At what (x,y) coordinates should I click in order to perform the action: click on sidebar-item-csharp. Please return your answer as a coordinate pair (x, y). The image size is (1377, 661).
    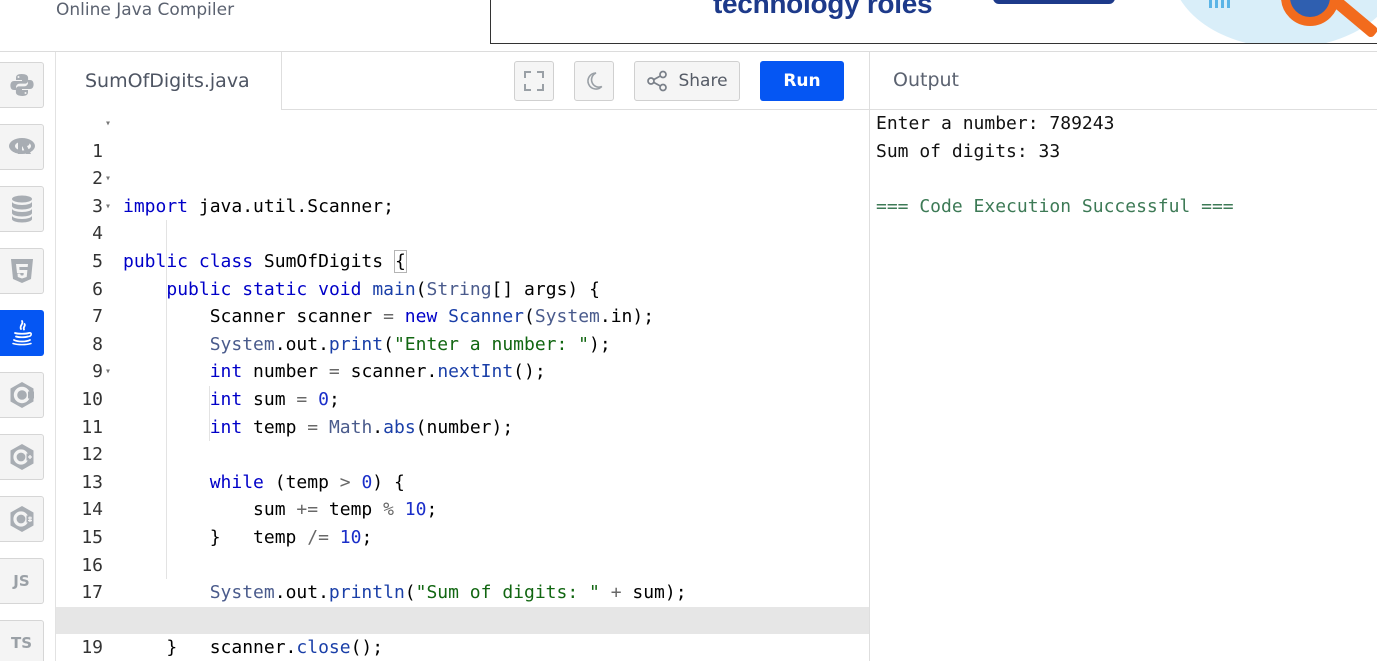
    Looking at the image, I should click on (22, 519).